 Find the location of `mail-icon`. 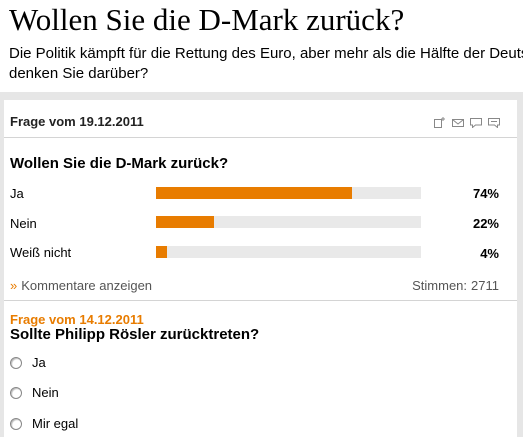

mail-icon is located at coordinates (458, 122).